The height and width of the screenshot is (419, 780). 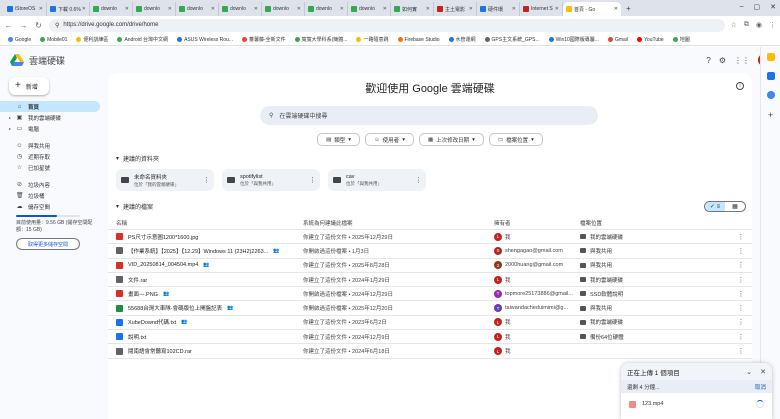 What do you see at coordinates (50, 167) in the screenshot?
I see `sidebar-item-star: ☆ 已加星號` at bounding box center [50, 167].